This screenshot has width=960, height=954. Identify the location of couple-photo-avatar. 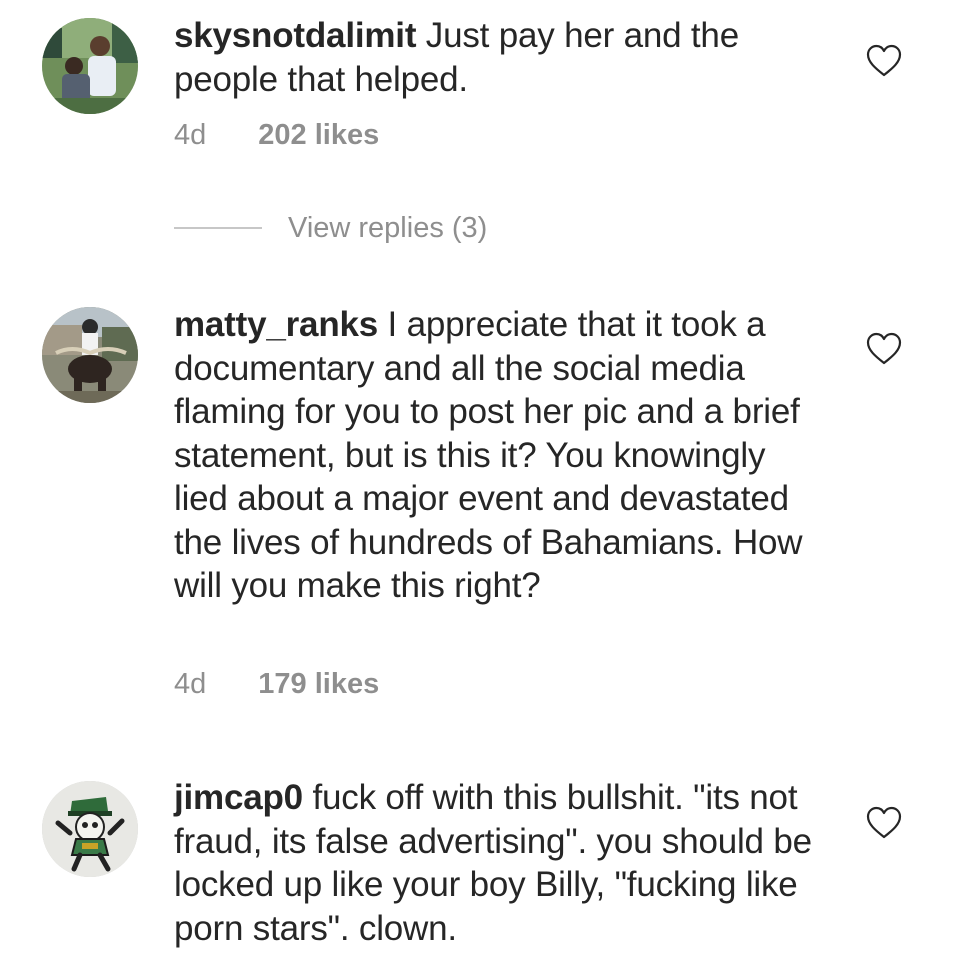
(90, 66).